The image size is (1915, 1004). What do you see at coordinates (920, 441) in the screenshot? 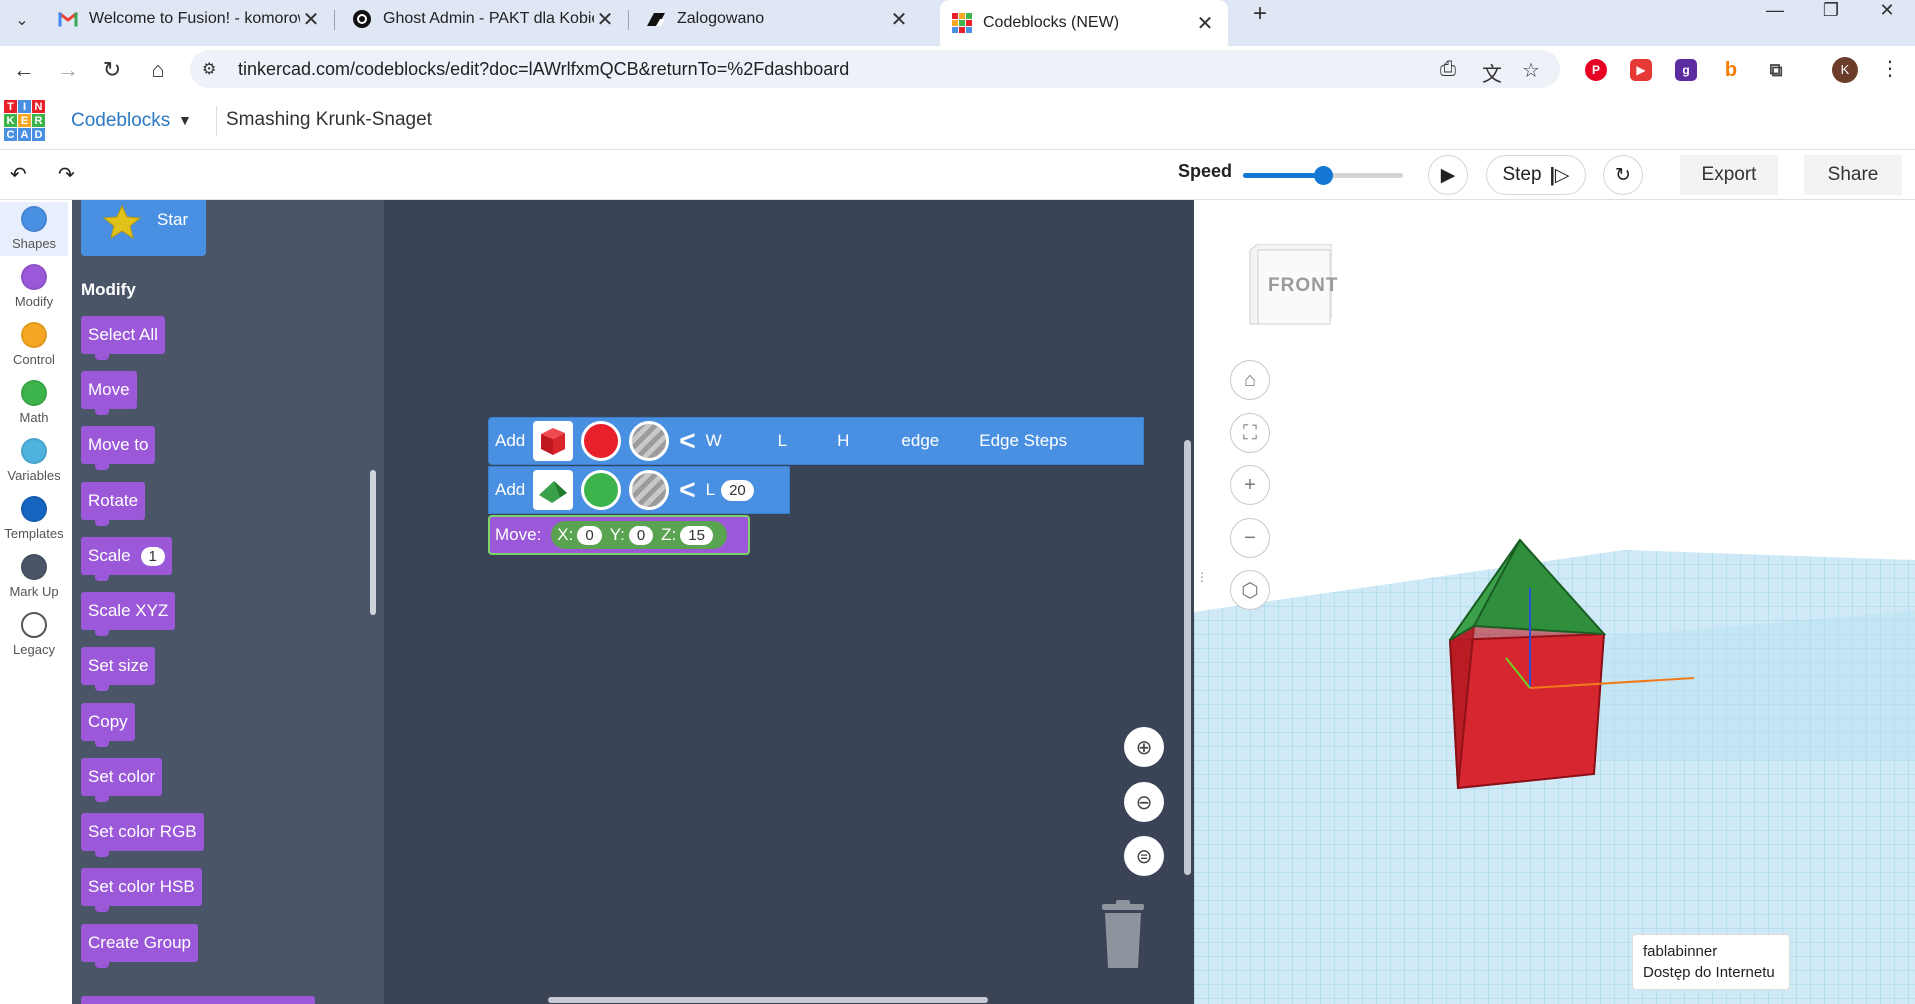
I see `param-edge: edge` at bounding box center [920, 441].